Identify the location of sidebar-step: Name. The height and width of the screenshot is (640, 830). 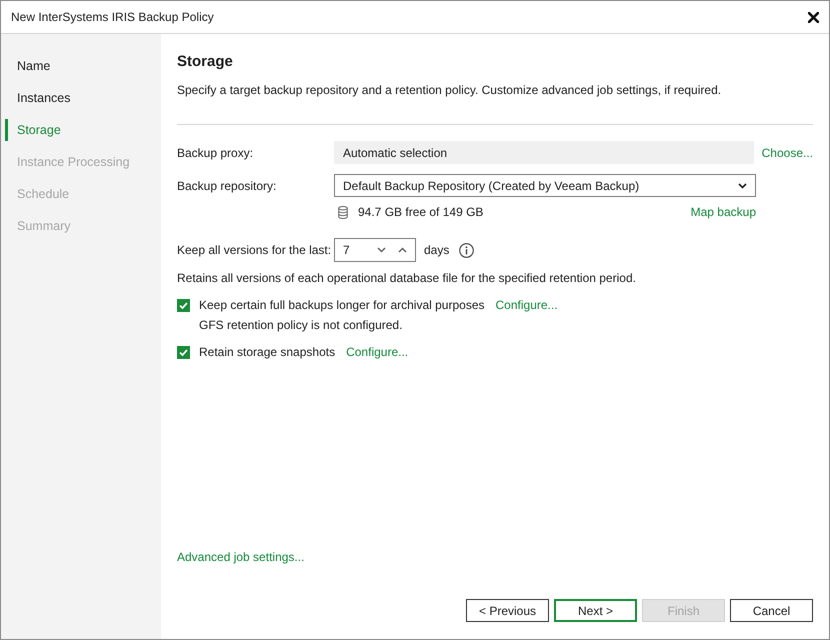
(83, 66).